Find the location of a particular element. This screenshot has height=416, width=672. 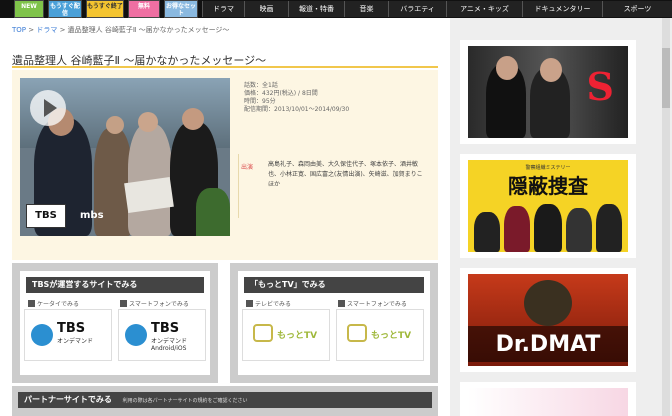

meta-episodes: 話数：全1話 is located at coordinates (261, 85).